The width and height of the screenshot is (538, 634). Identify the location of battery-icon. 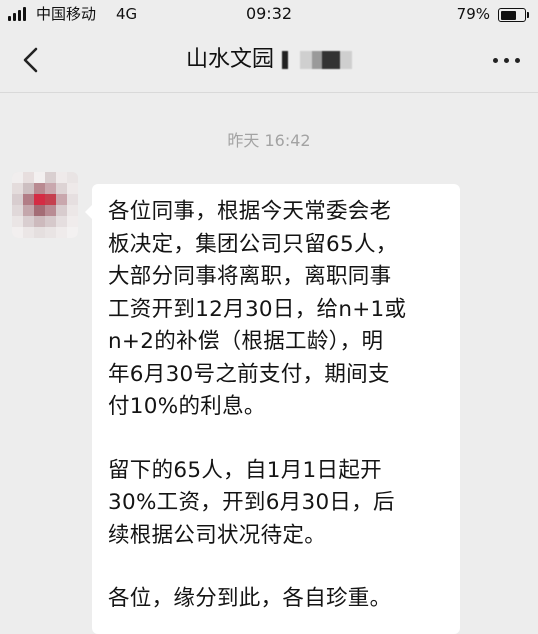
(513, 15).